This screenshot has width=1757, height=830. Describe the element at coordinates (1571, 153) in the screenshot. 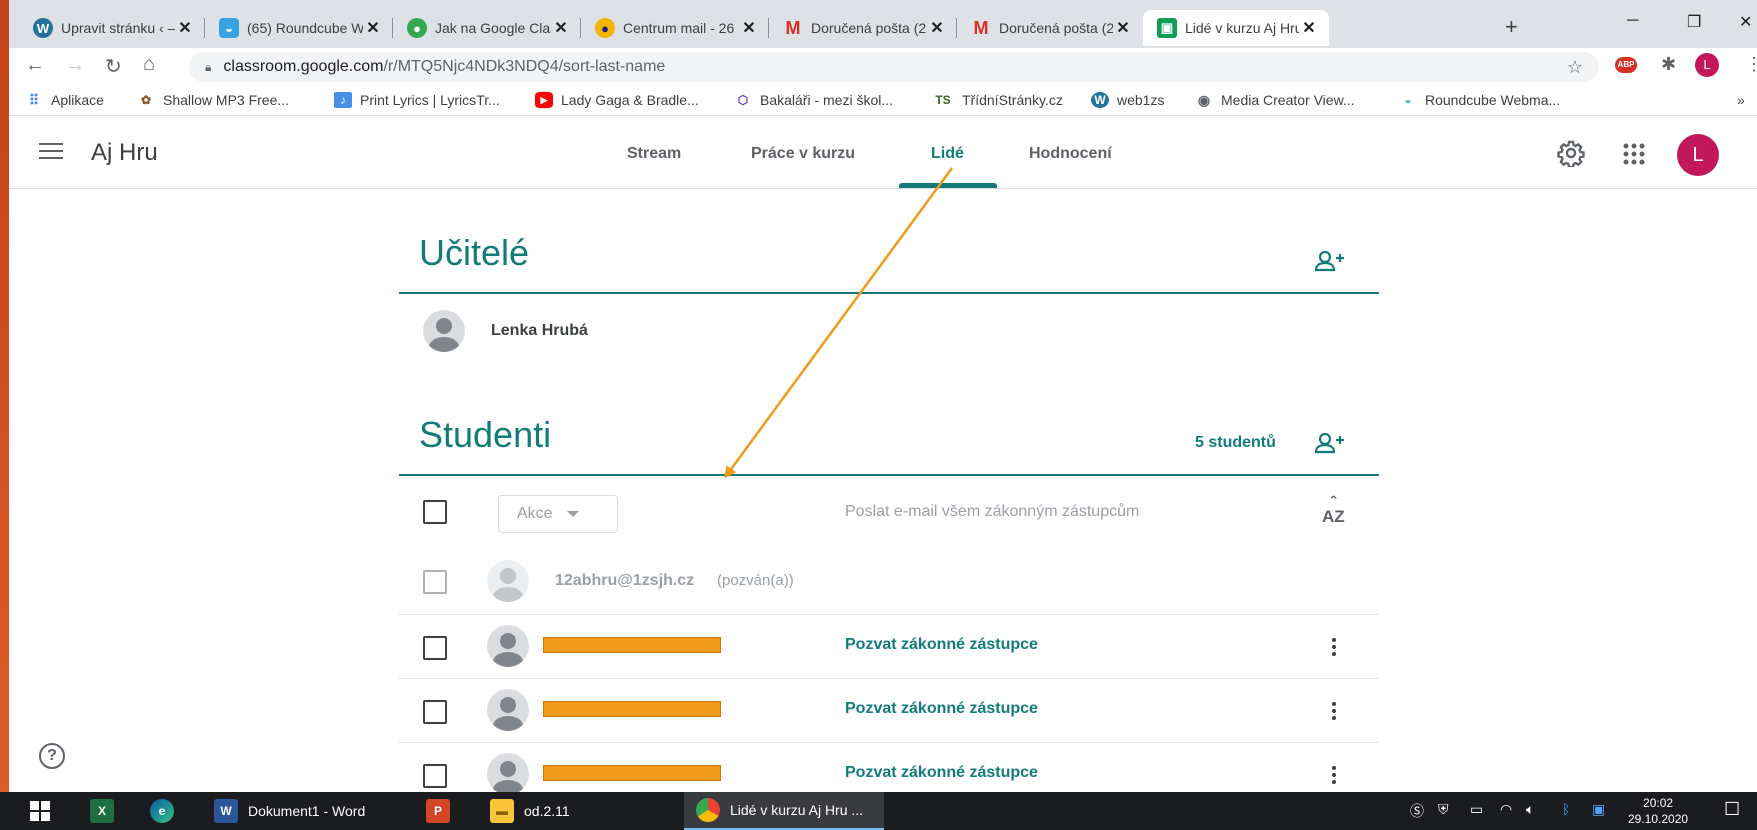

I see `gear-icon` at that location.